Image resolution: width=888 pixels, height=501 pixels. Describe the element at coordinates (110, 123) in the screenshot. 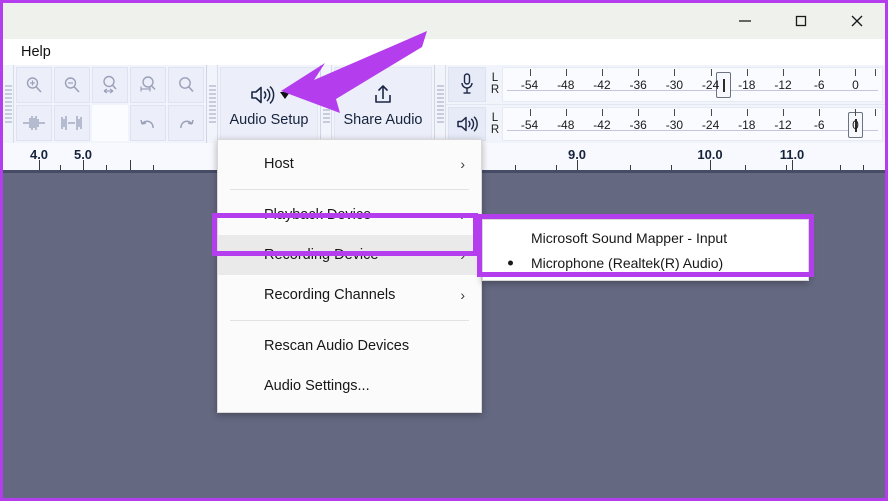

I see `toolbar-empty-slot` at that location.